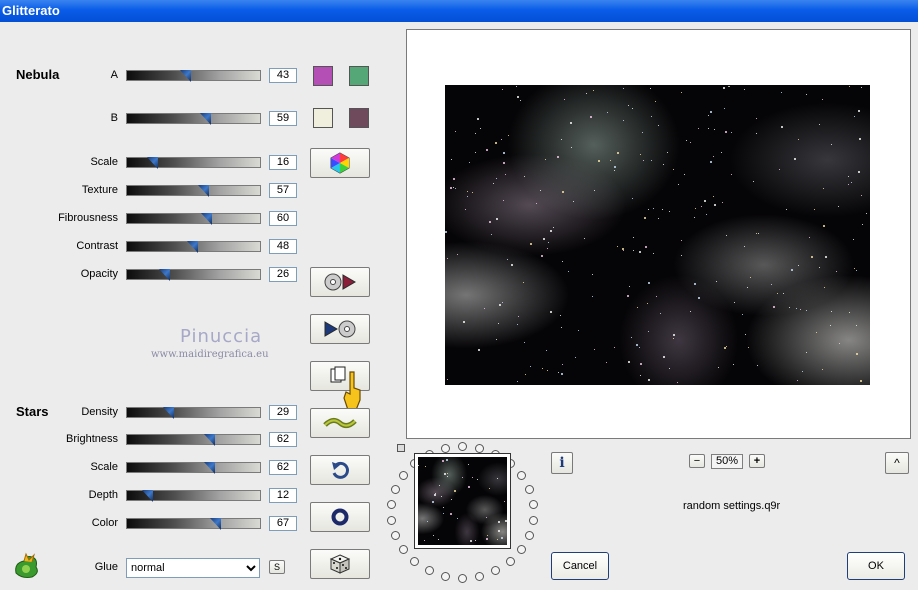 This screenshot has height=590, width=918. What do you see at coordinates (283, 162) in the screenshot?
I see `param-value: 16` at bounding box center [283, 162].